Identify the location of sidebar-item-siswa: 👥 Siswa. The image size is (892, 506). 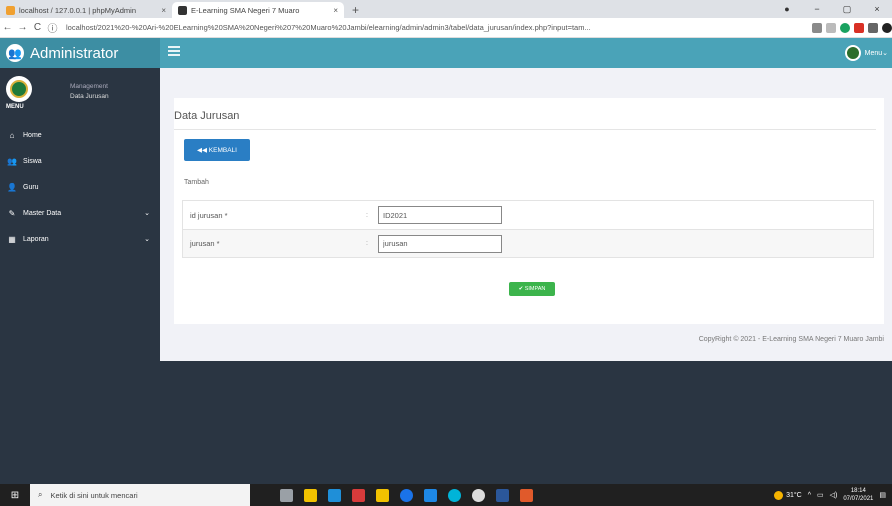
(80, 161).